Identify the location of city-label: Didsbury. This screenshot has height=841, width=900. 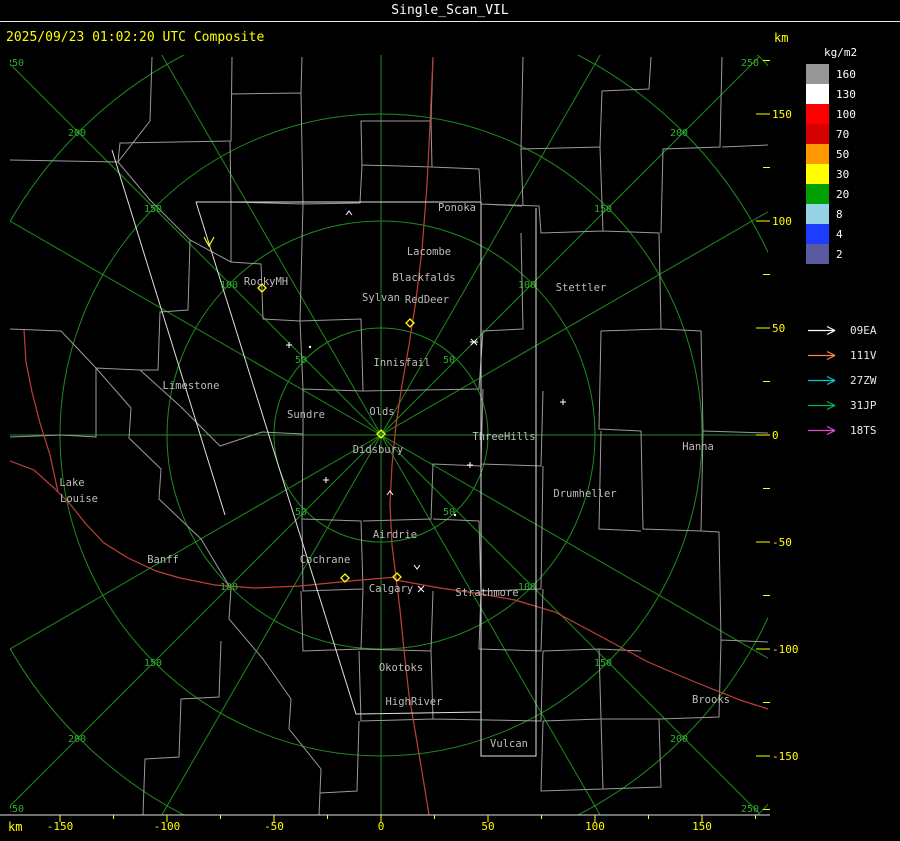
(378, 450).